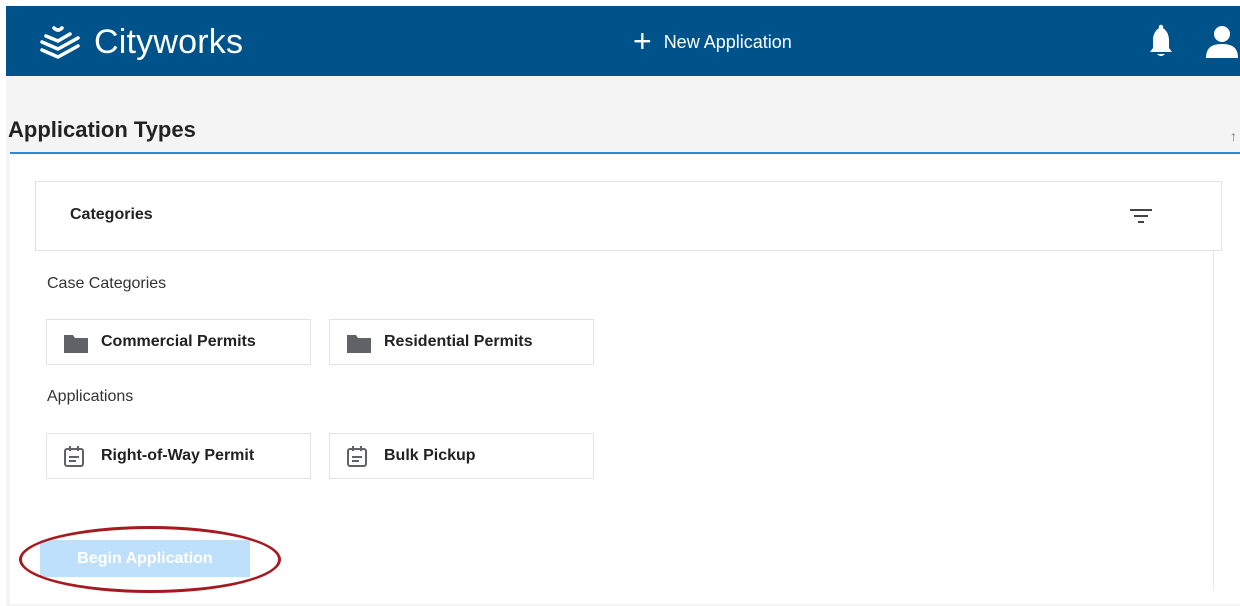  What do you see at coordinates (111, 214) in the screenshot?
I see `categories-label: Categories` at bounding box center [111, 214].